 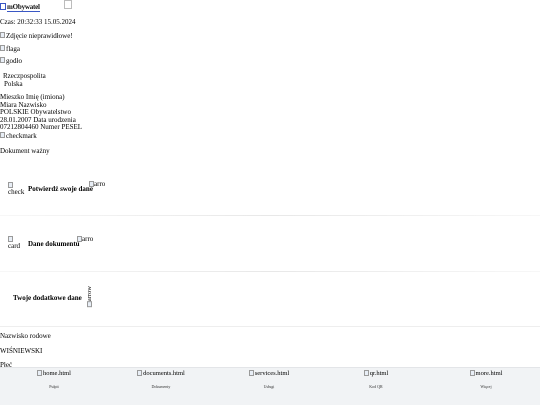 What do you see at coordinates (25, 336) in the screenshot?
I see `maiden-name-label: Nazwisko rodowe` at bounding box center [25, 336].